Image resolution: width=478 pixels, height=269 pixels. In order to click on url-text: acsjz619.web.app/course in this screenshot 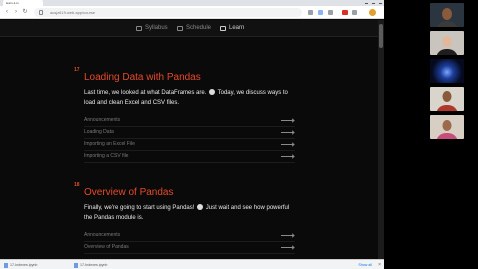, I will do `click(73, 12)`.